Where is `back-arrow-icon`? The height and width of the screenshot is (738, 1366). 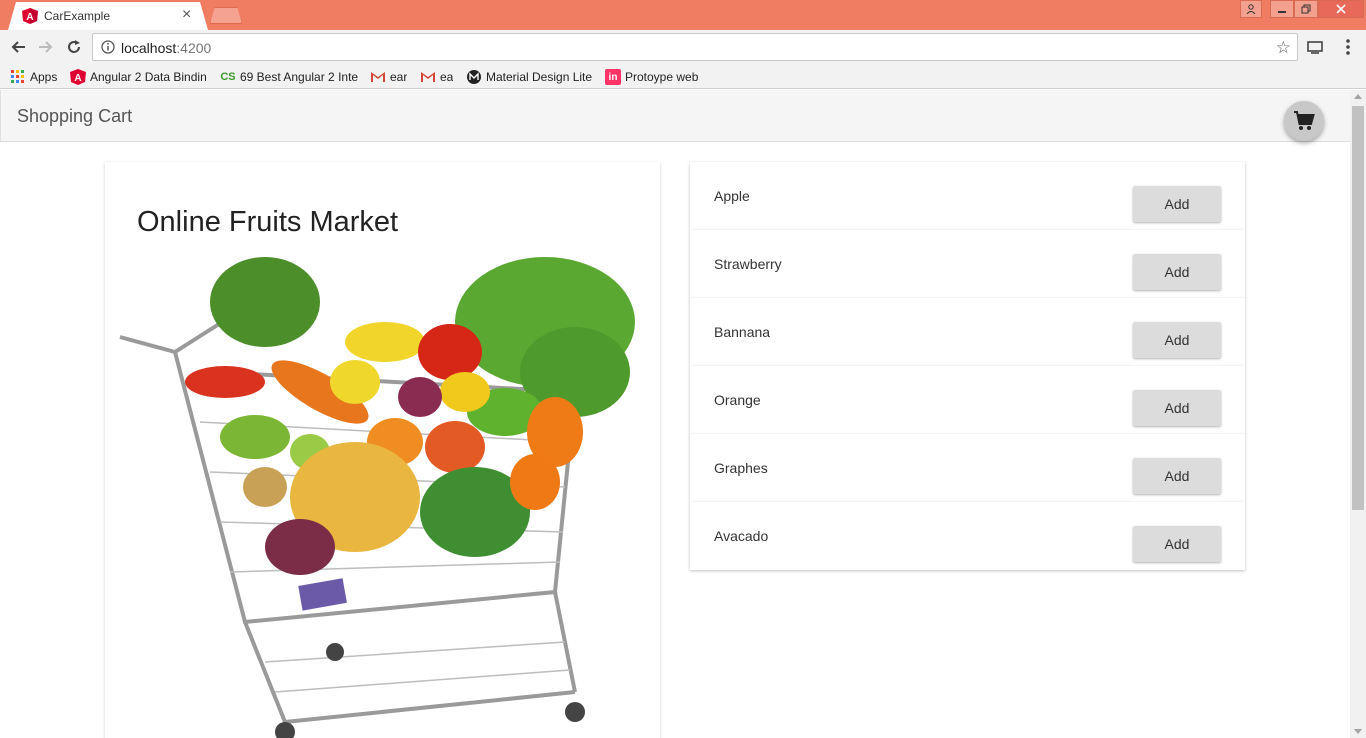
back-arrow-icon is located at coordinates (18, 47).